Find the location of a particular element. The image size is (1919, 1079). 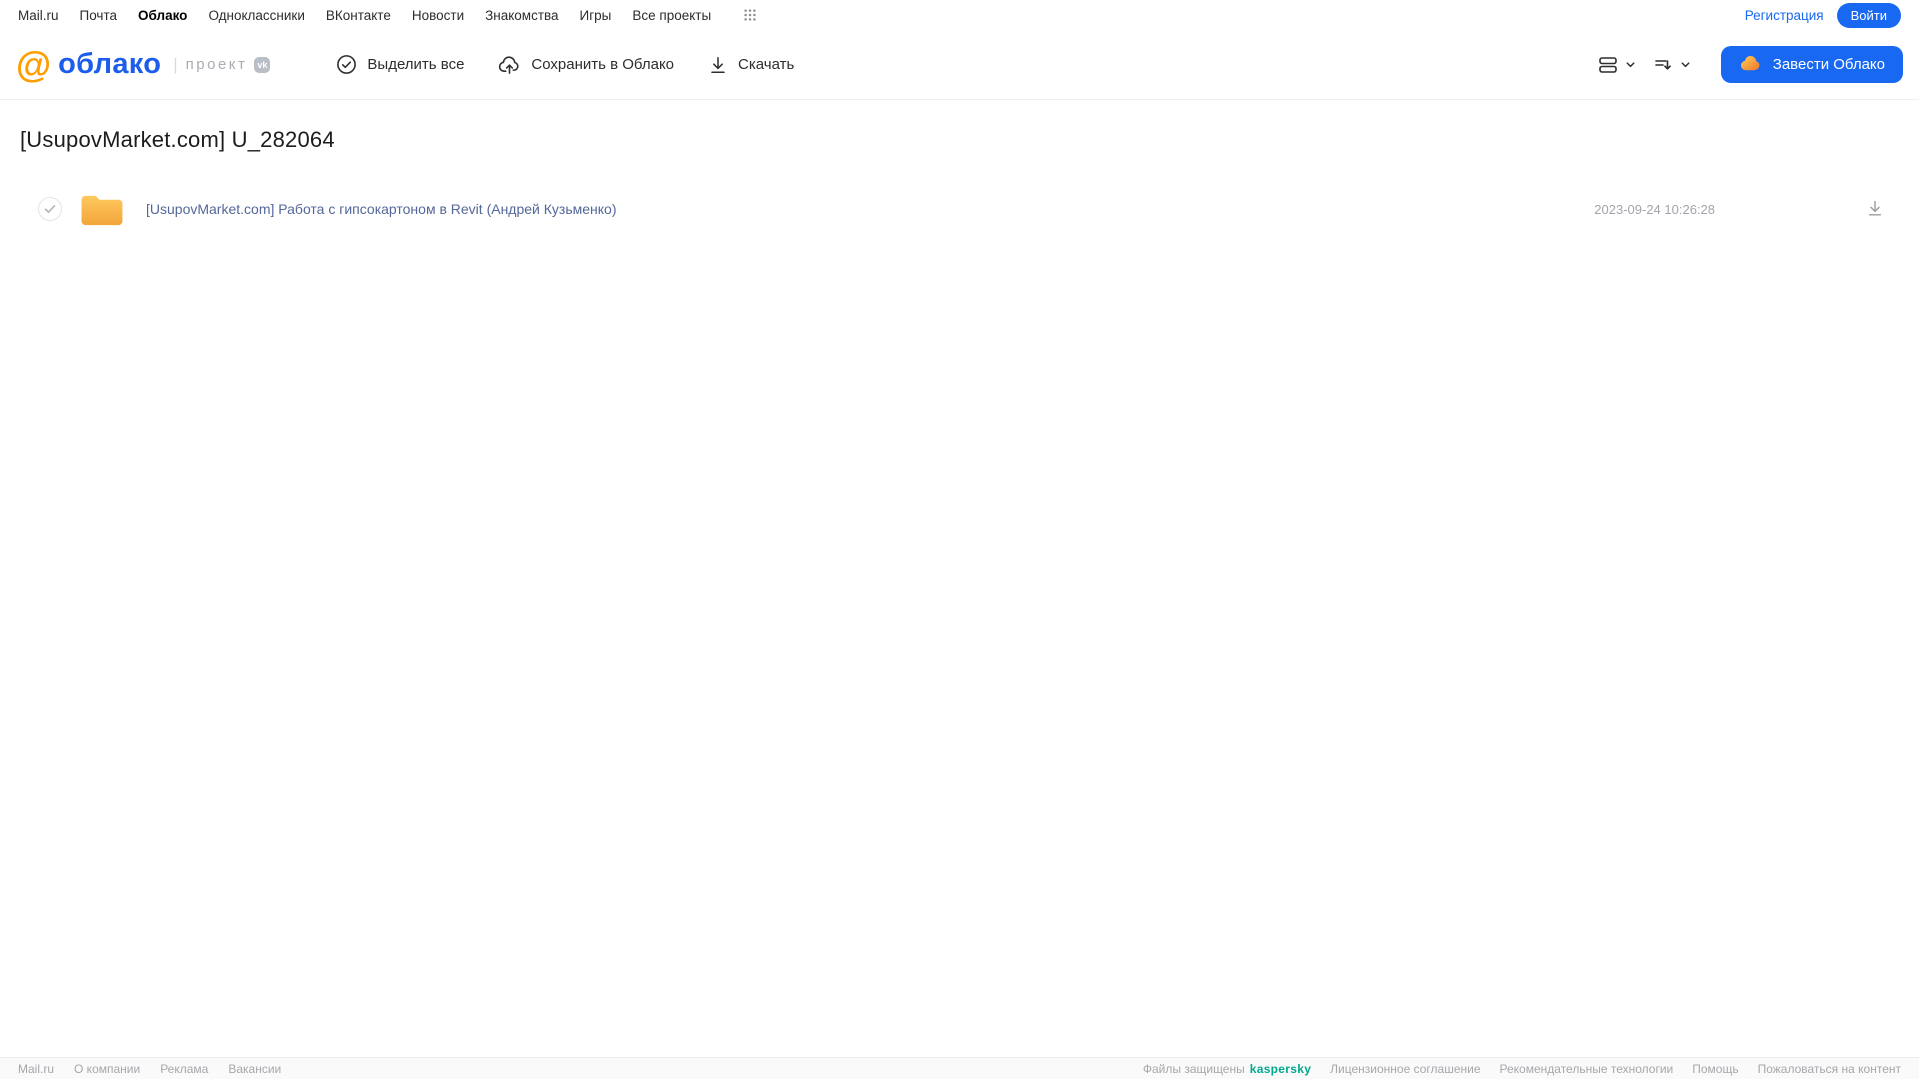

download-label: Скачать is located at coordinates (766, 64).